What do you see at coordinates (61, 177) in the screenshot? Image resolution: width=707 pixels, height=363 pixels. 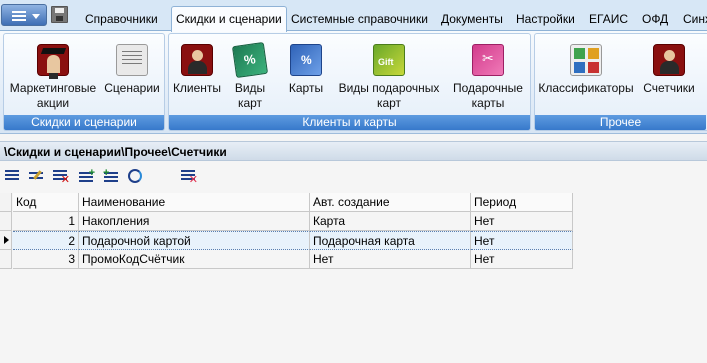 I see `delete-record-icon: ✕` at bounding box center [61, 177].